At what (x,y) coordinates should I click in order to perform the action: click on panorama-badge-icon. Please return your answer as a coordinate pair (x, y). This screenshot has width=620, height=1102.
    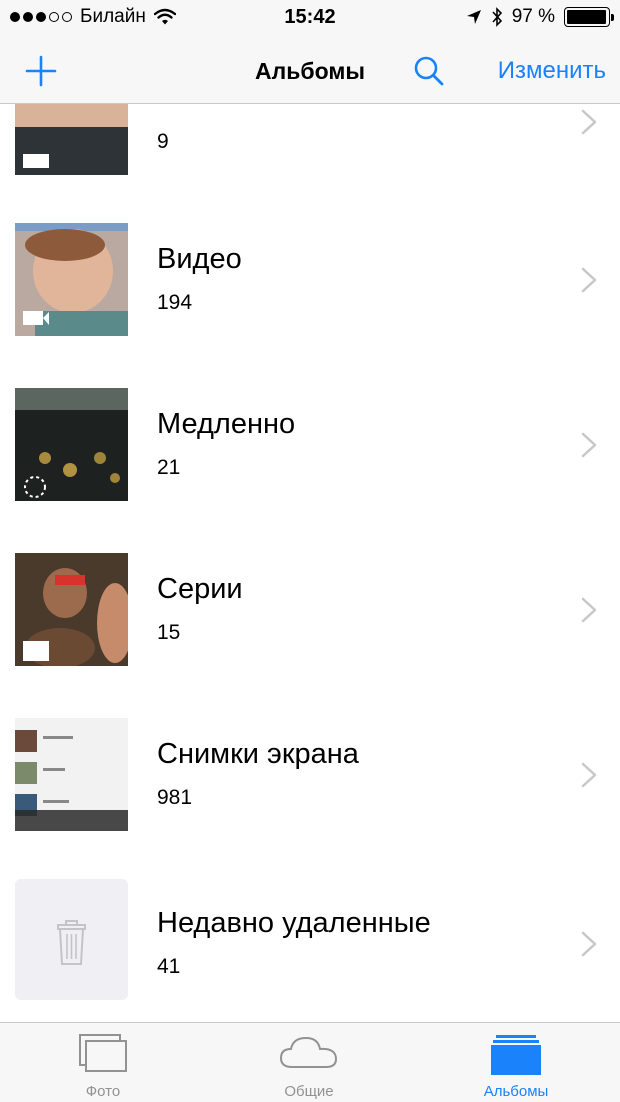
    Looking at the image, I should click on (36, 161).